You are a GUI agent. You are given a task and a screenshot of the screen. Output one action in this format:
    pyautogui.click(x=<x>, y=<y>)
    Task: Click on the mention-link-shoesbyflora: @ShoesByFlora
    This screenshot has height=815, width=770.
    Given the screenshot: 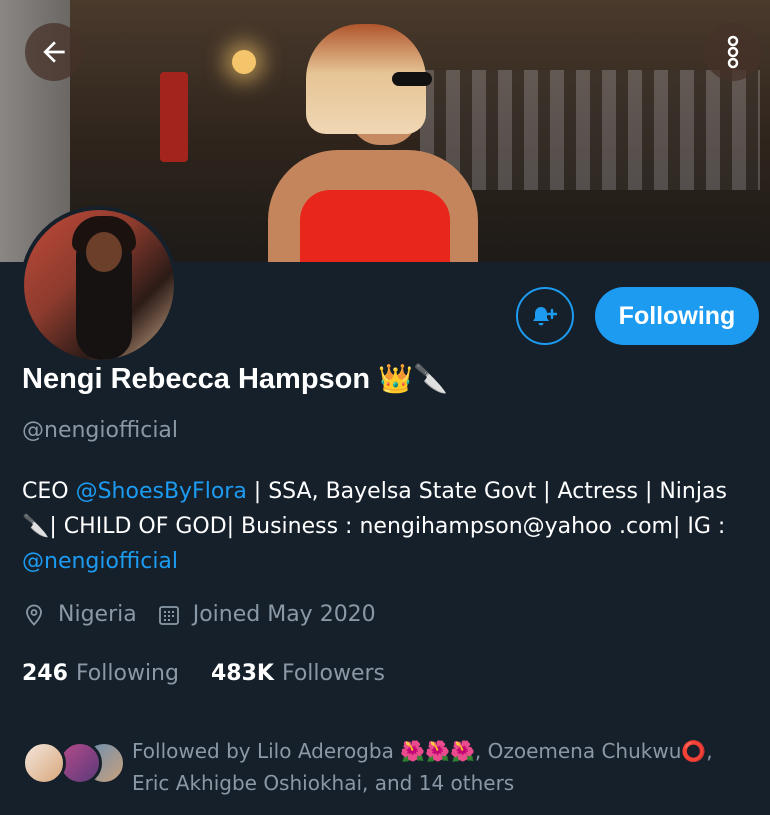 What is the action you would take?
    pyautogui.click(x=161, y=491)
    